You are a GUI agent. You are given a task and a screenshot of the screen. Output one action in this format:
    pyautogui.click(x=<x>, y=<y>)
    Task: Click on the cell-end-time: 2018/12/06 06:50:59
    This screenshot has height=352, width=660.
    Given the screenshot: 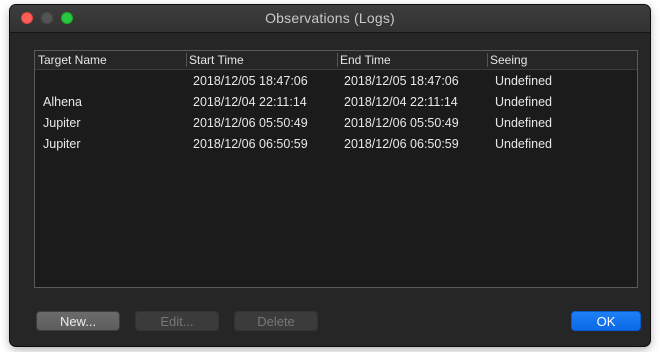 What is the action you would take?
    pyautogui.click(x=401, y=144)
    